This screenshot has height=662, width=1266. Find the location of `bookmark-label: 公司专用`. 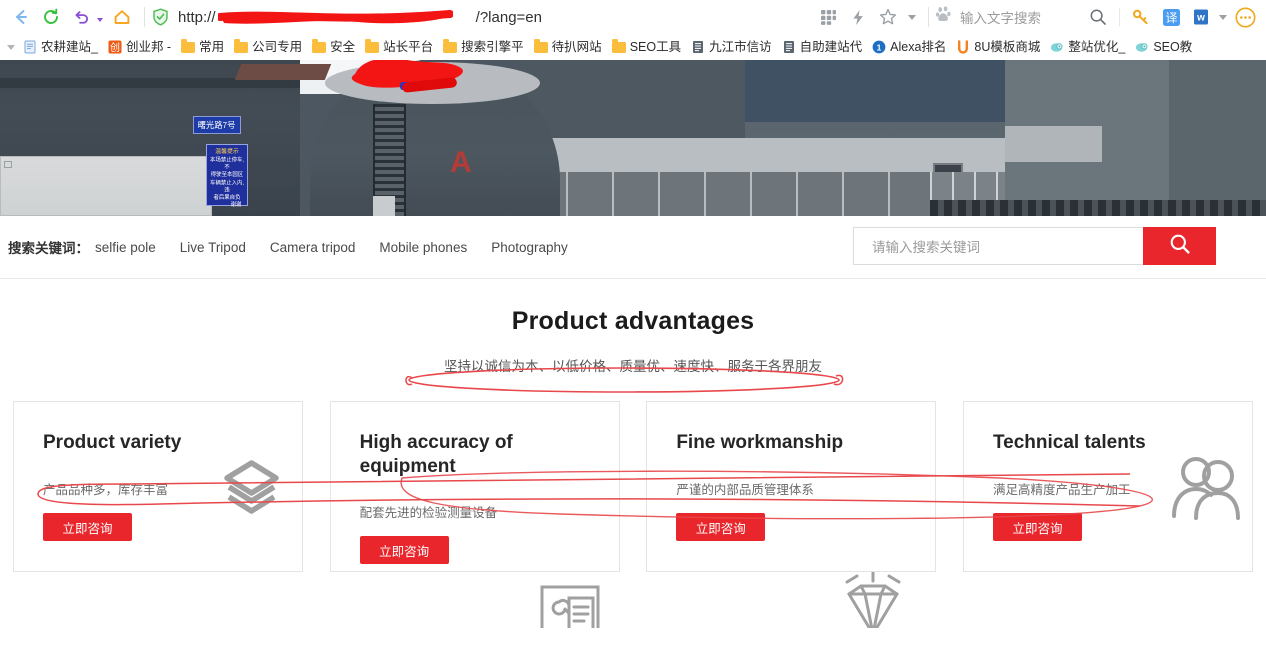

bookmark-label: 公司专用 is located at coordinates (277, 47).